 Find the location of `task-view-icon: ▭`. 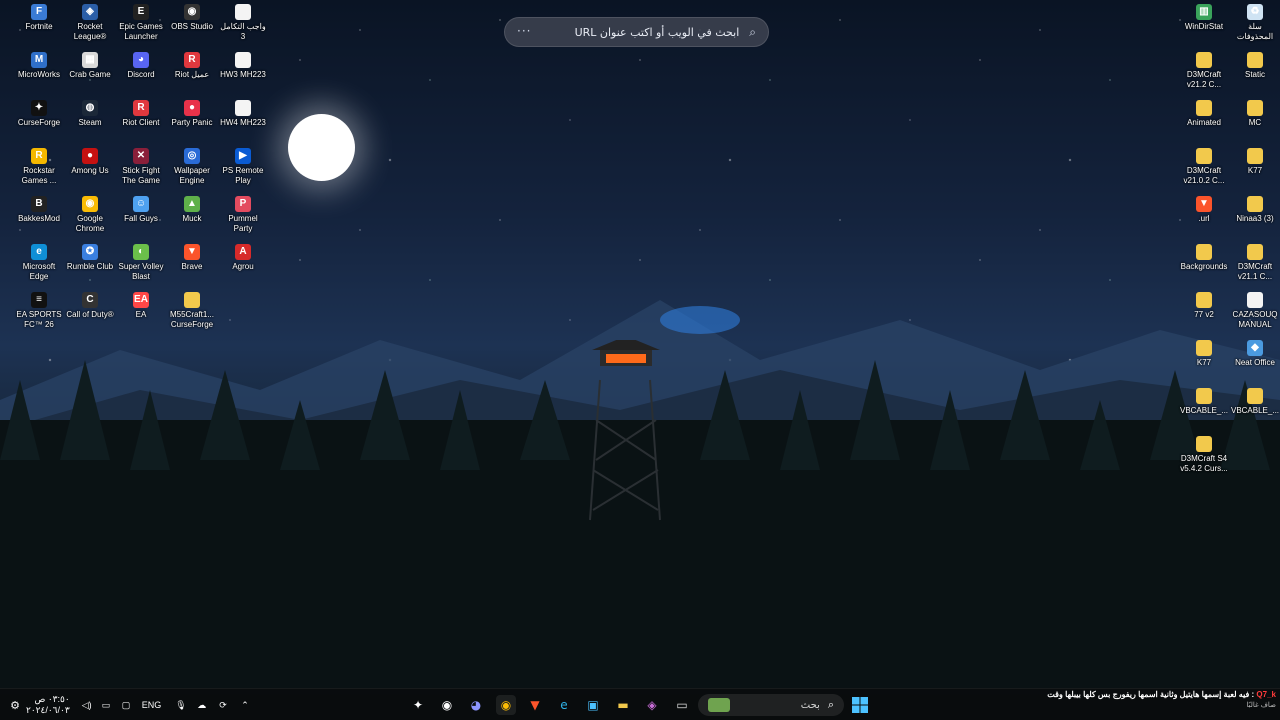

task-view-icon: ▭ is located at coordinates (682, 705).